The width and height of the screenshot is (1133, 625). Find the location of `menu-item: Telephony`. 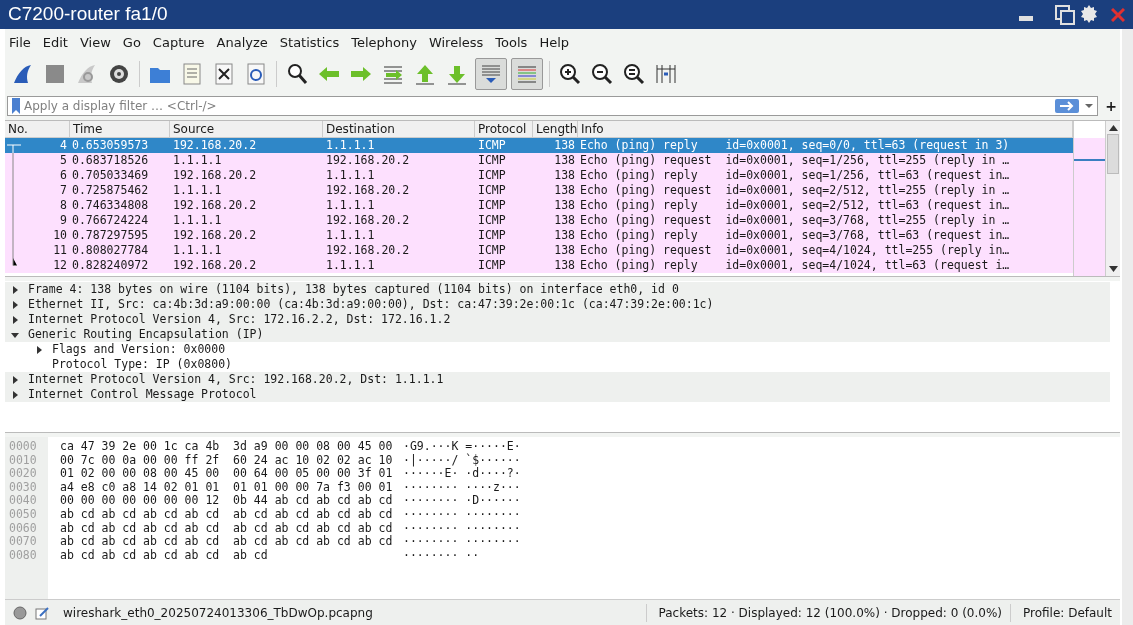

menu-item: Telephony is located at coordinates (384, 43).